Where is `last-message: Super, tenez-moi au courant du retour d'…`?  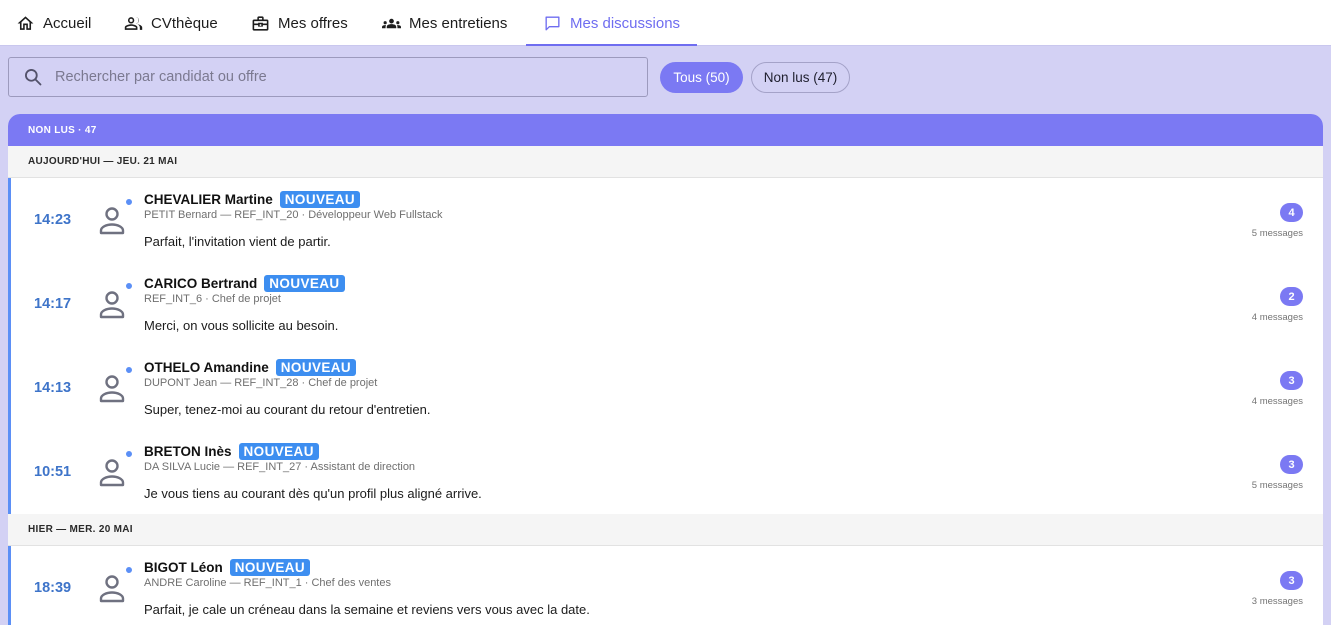
last-message: Super, tenez-moi au courant du retour d'… is located at coordinates (287, 409).